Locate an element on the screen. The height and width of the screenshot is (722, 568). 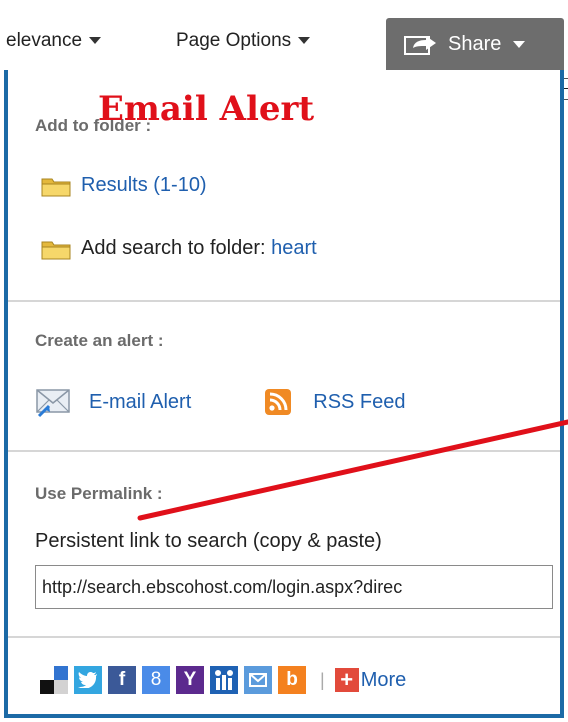
permalink-url-field is located at coordinates (294, 587).